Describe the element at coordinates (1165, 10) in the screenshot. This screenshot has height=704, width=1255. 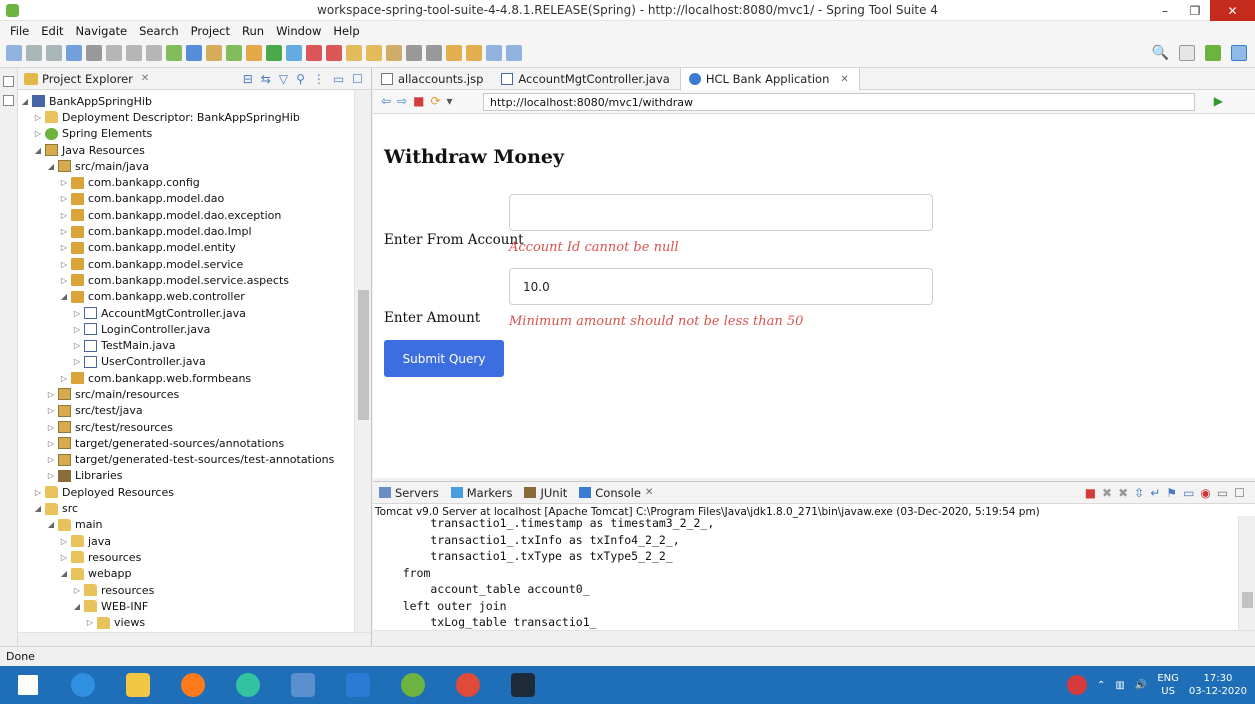
I see `minimize-button: –` at that location.